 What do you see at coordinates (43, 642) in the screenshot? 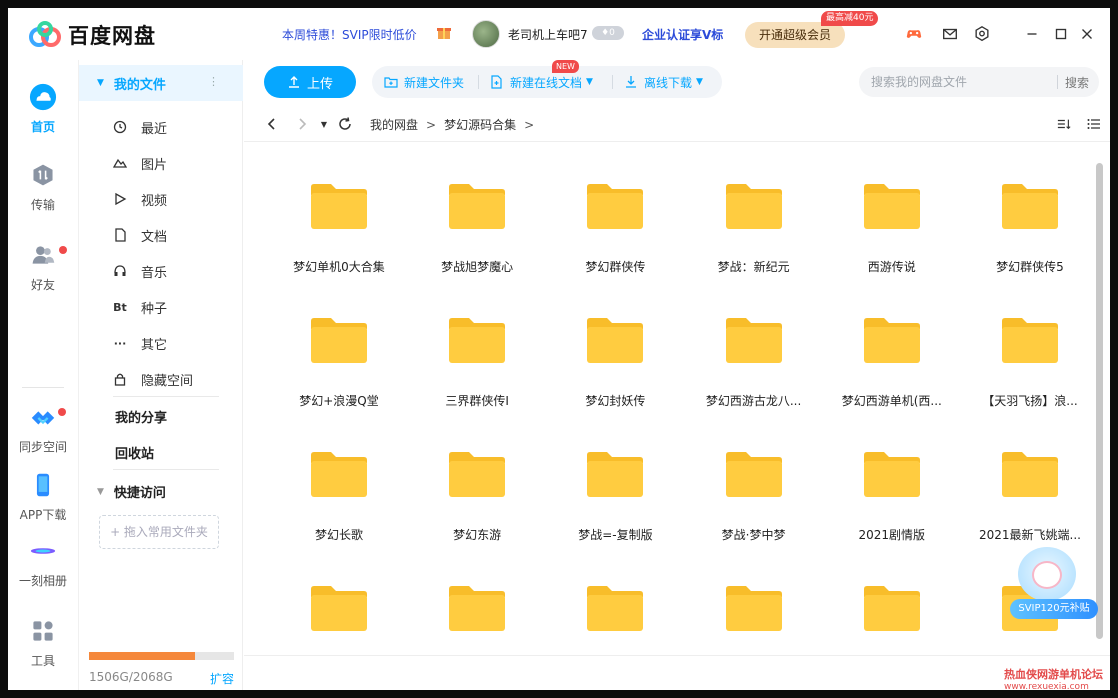
I see `rail-tools: 工具` at bounding box center [43, 642].